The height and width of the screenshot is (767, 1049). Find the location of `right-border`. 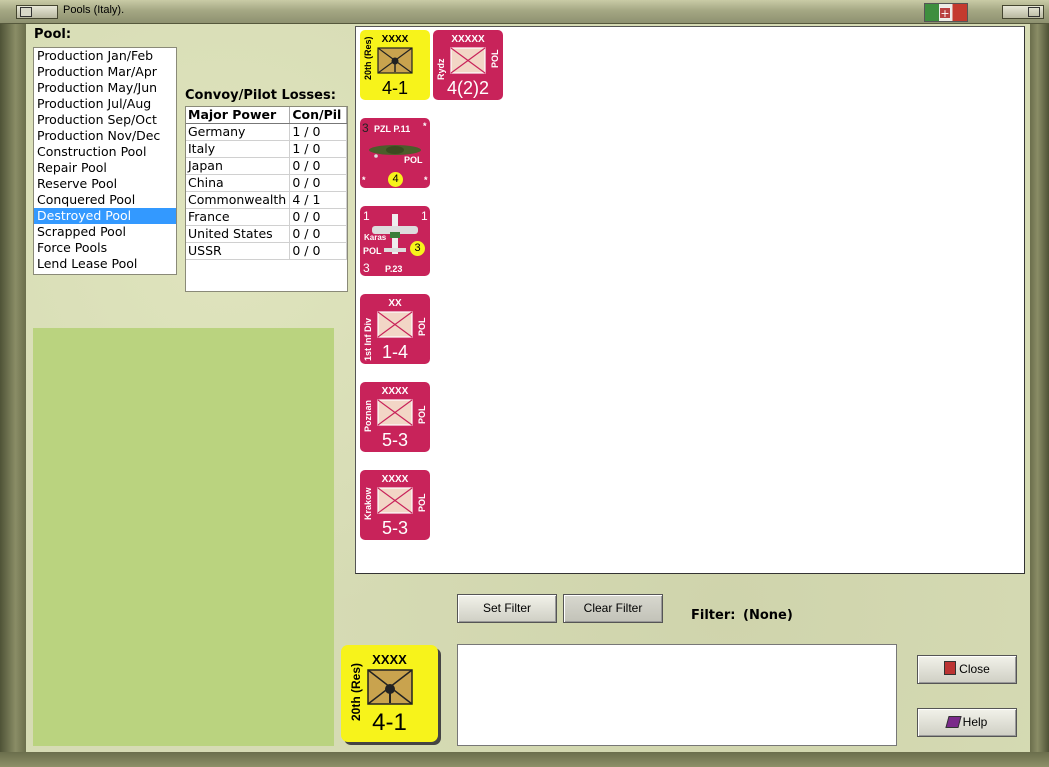

right-border is located at coordinates (1039, 395).